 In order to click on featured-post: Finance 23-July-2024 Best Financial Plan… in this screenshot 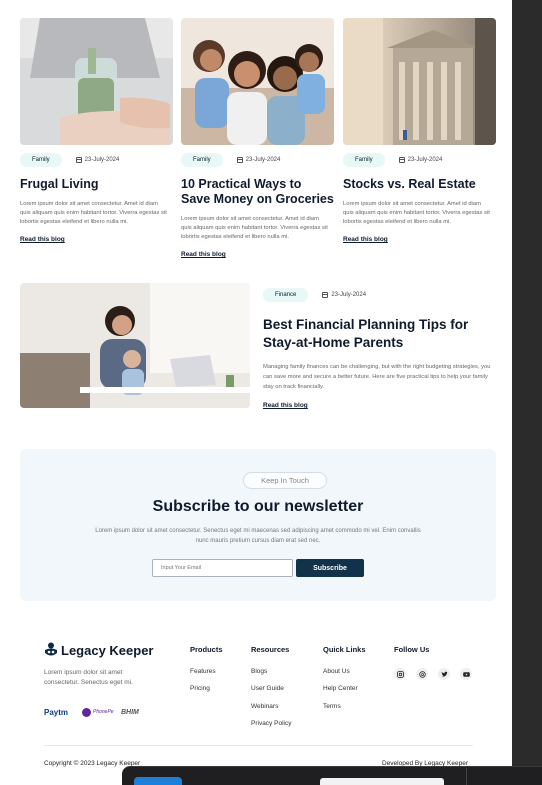, I will do `click(381, 350)`.